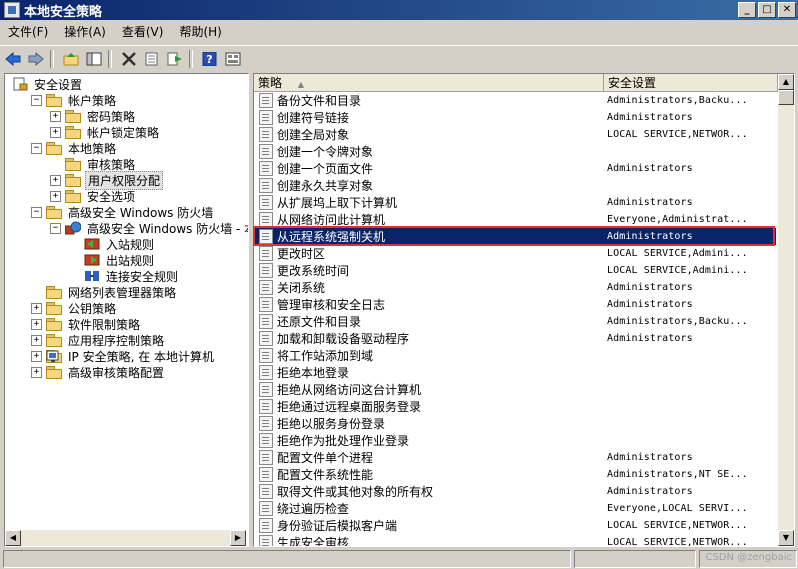 This screenshot has height=569, width=798. Describe the element at coordinates (650, 491) in the screenshot. I see `policy-security-setting: Administrators` at that location.